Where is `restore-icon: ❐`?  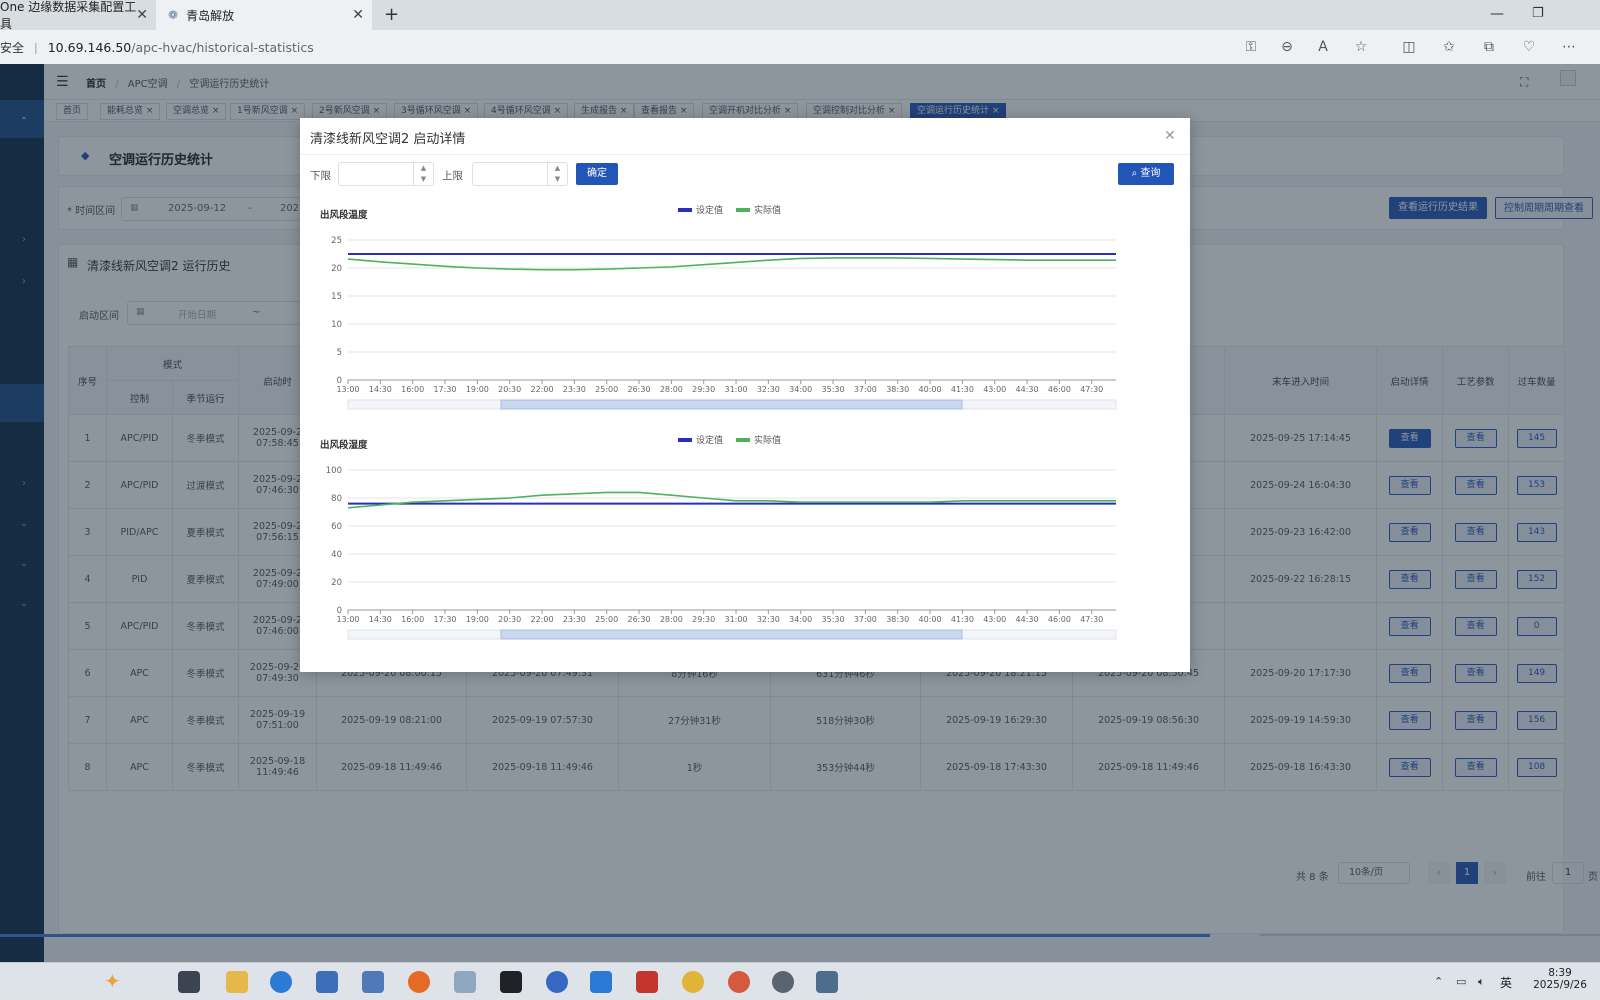 restore-icon: ❐ is located at coordinates (1538, 13).